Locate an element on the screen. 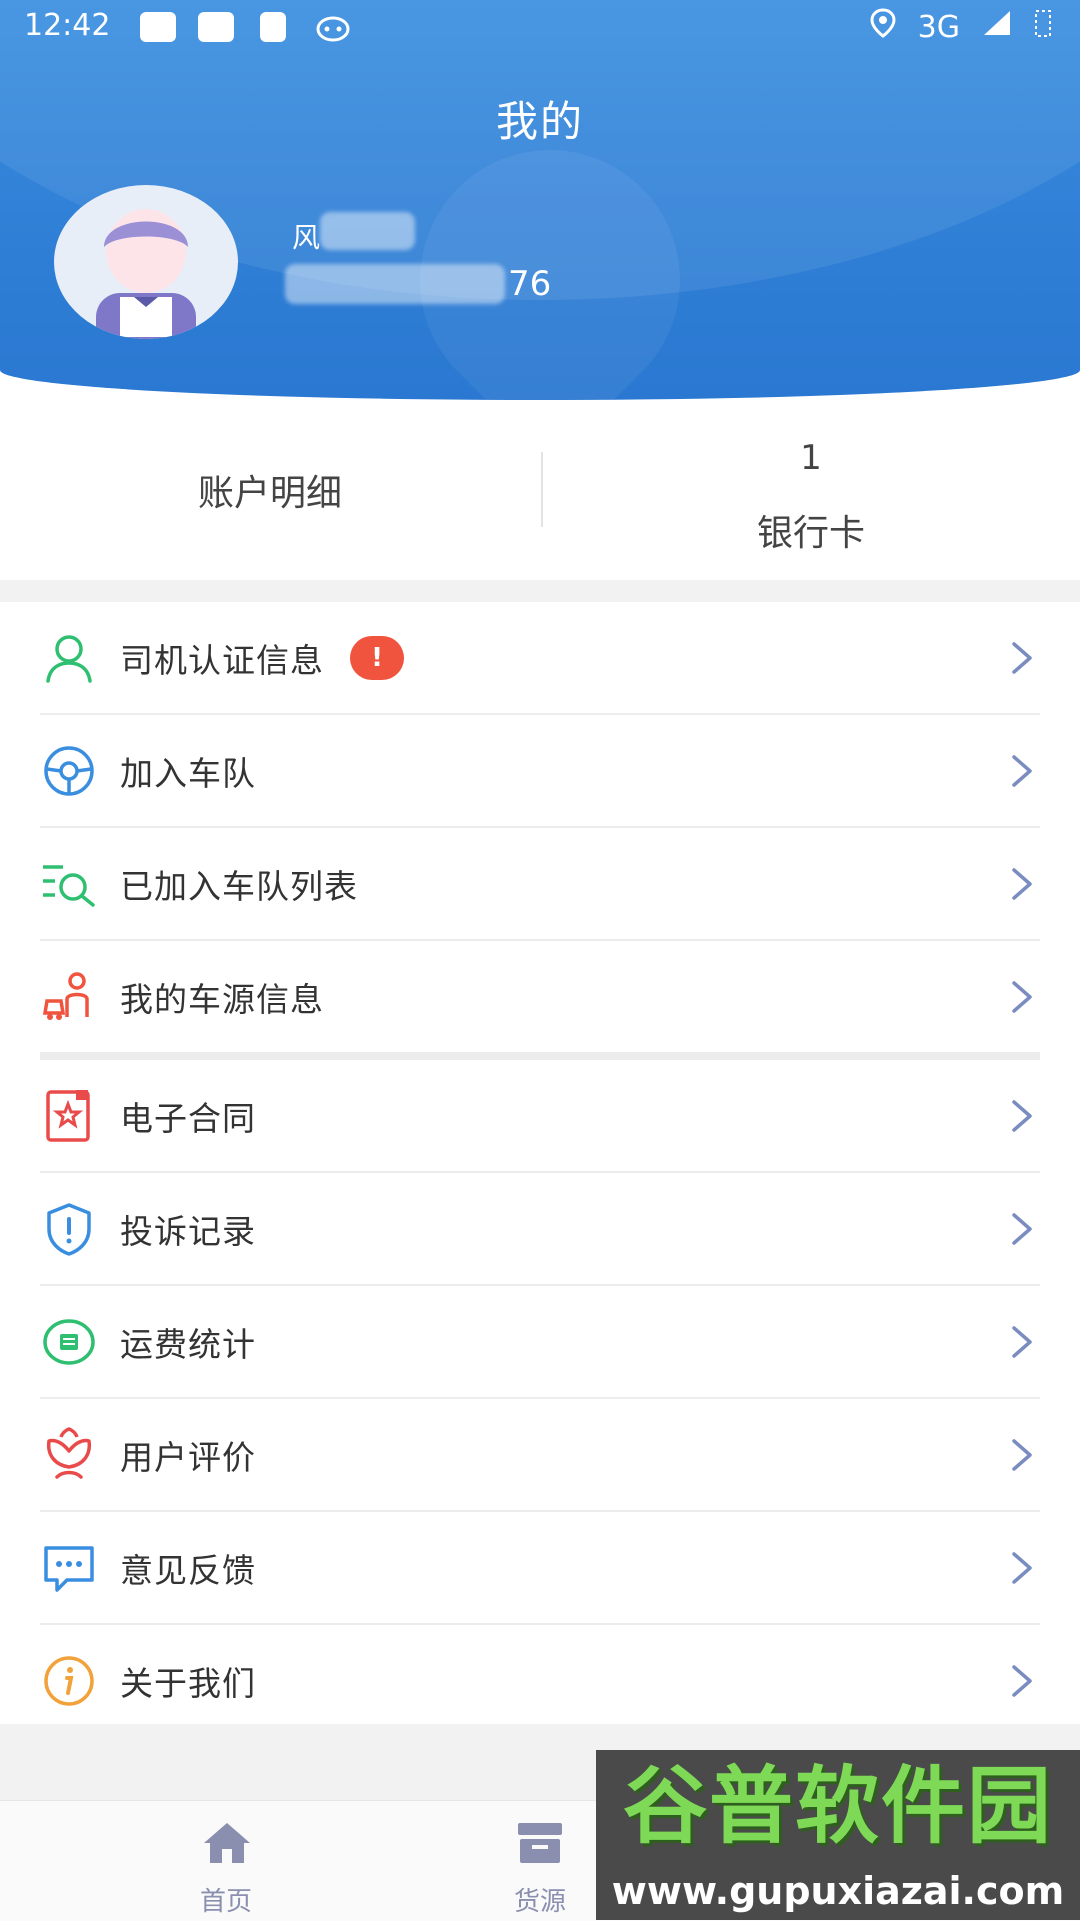  menu-item-complaint-records: 投诉记录 is located at coordinates (540, 1229).